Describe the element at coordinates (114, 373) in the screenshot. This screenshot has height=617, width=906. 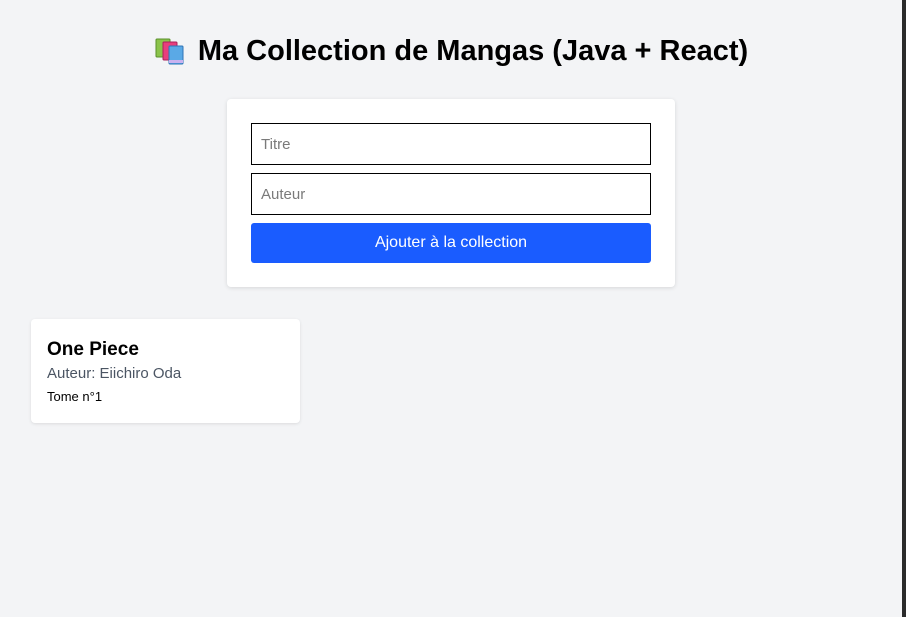
I see `manga-author: Auteur: Eiichiro Oda` at that location.